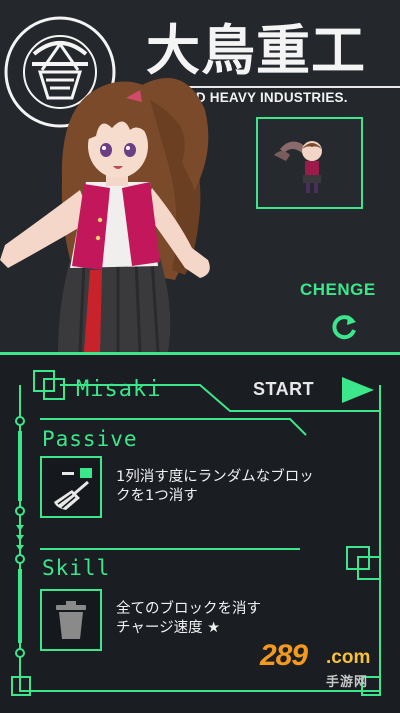  I want to click on skill-description-line: チャージ速度 ★, so click(168, 628).